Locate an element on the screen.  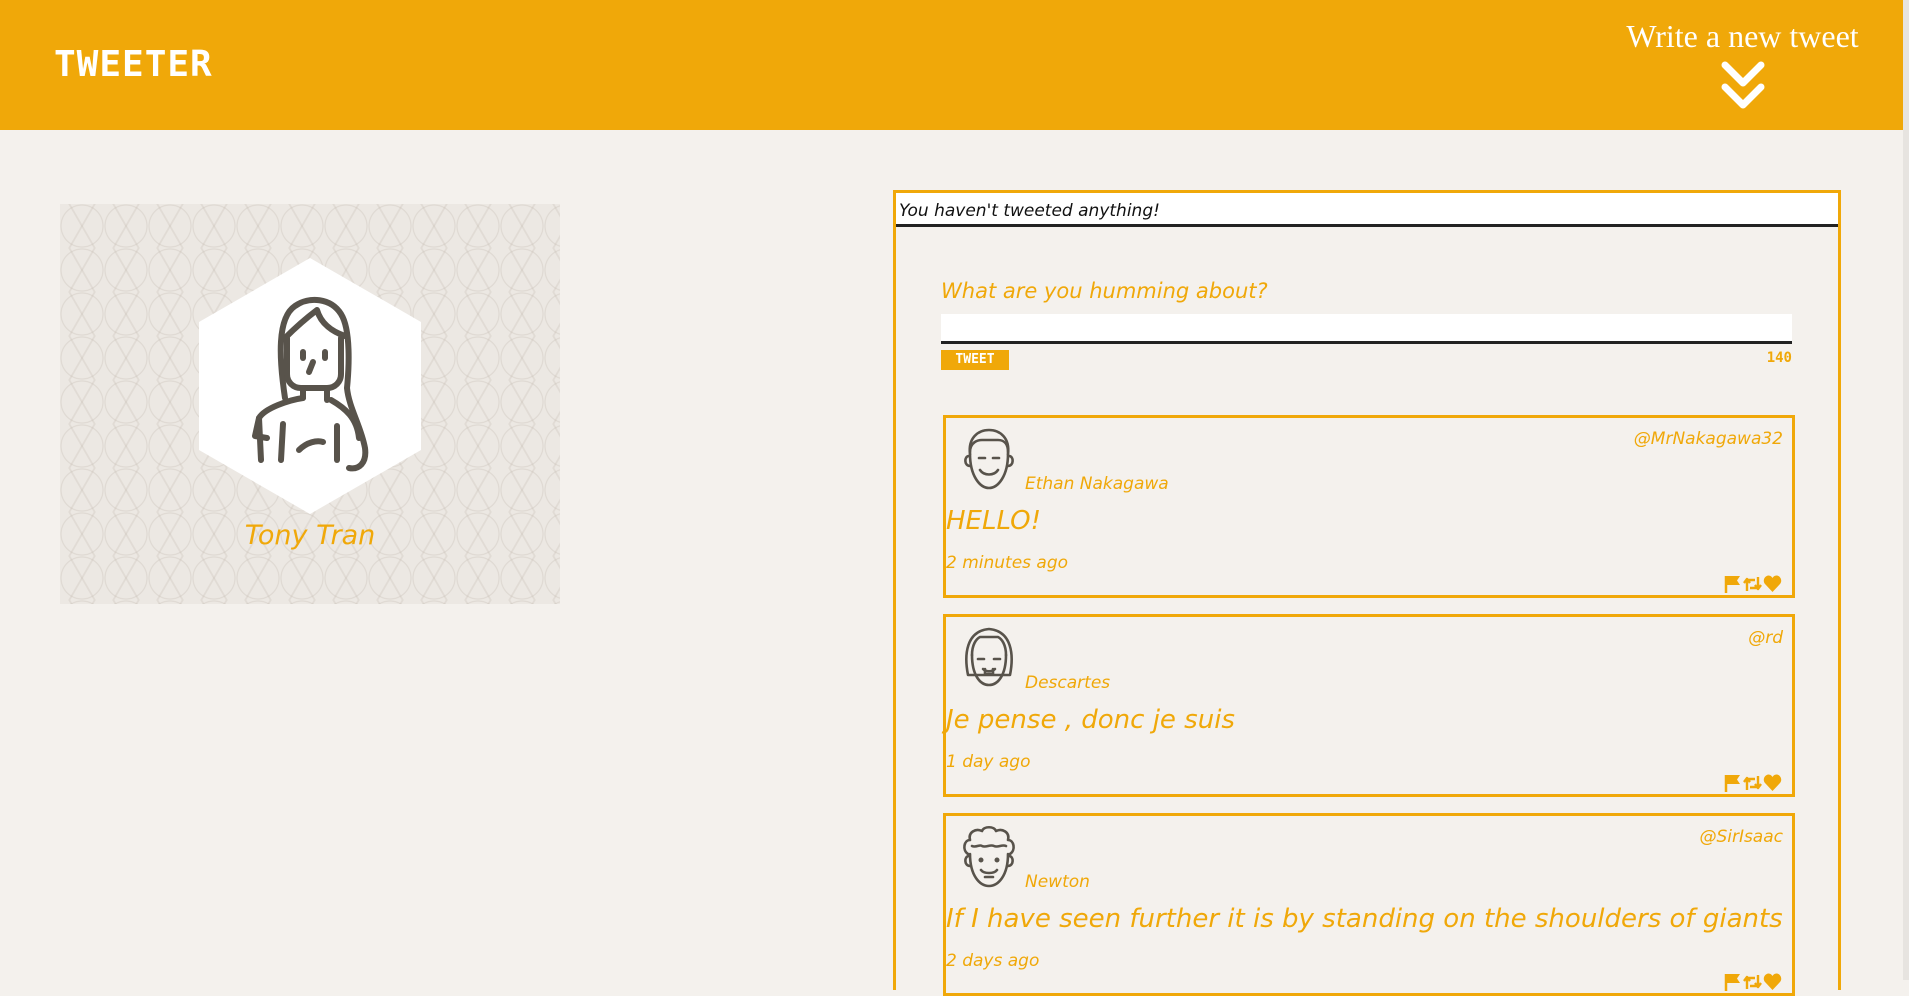
status-message: You haven't tweeted anything! is located at coordinates (1029, 211).